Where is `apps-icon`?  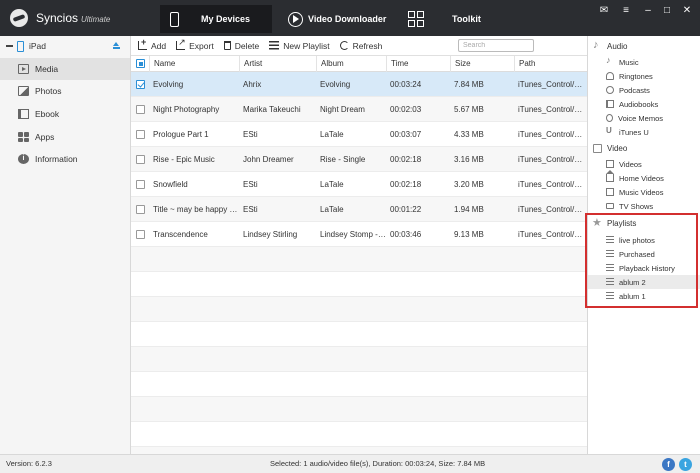
apps-icon is located at coordinates (23, 137).